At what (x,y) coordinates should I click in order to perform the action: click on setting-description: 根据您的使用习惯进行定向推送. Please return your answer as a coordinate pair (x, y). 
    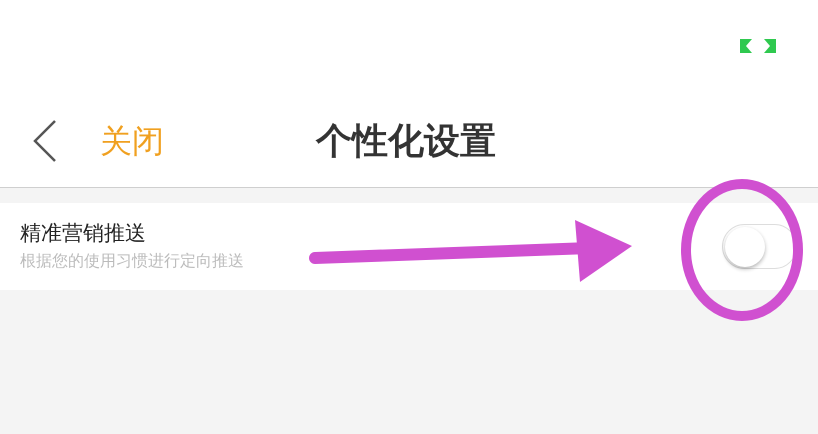
    Looking at the image, I should click on (132, 262).